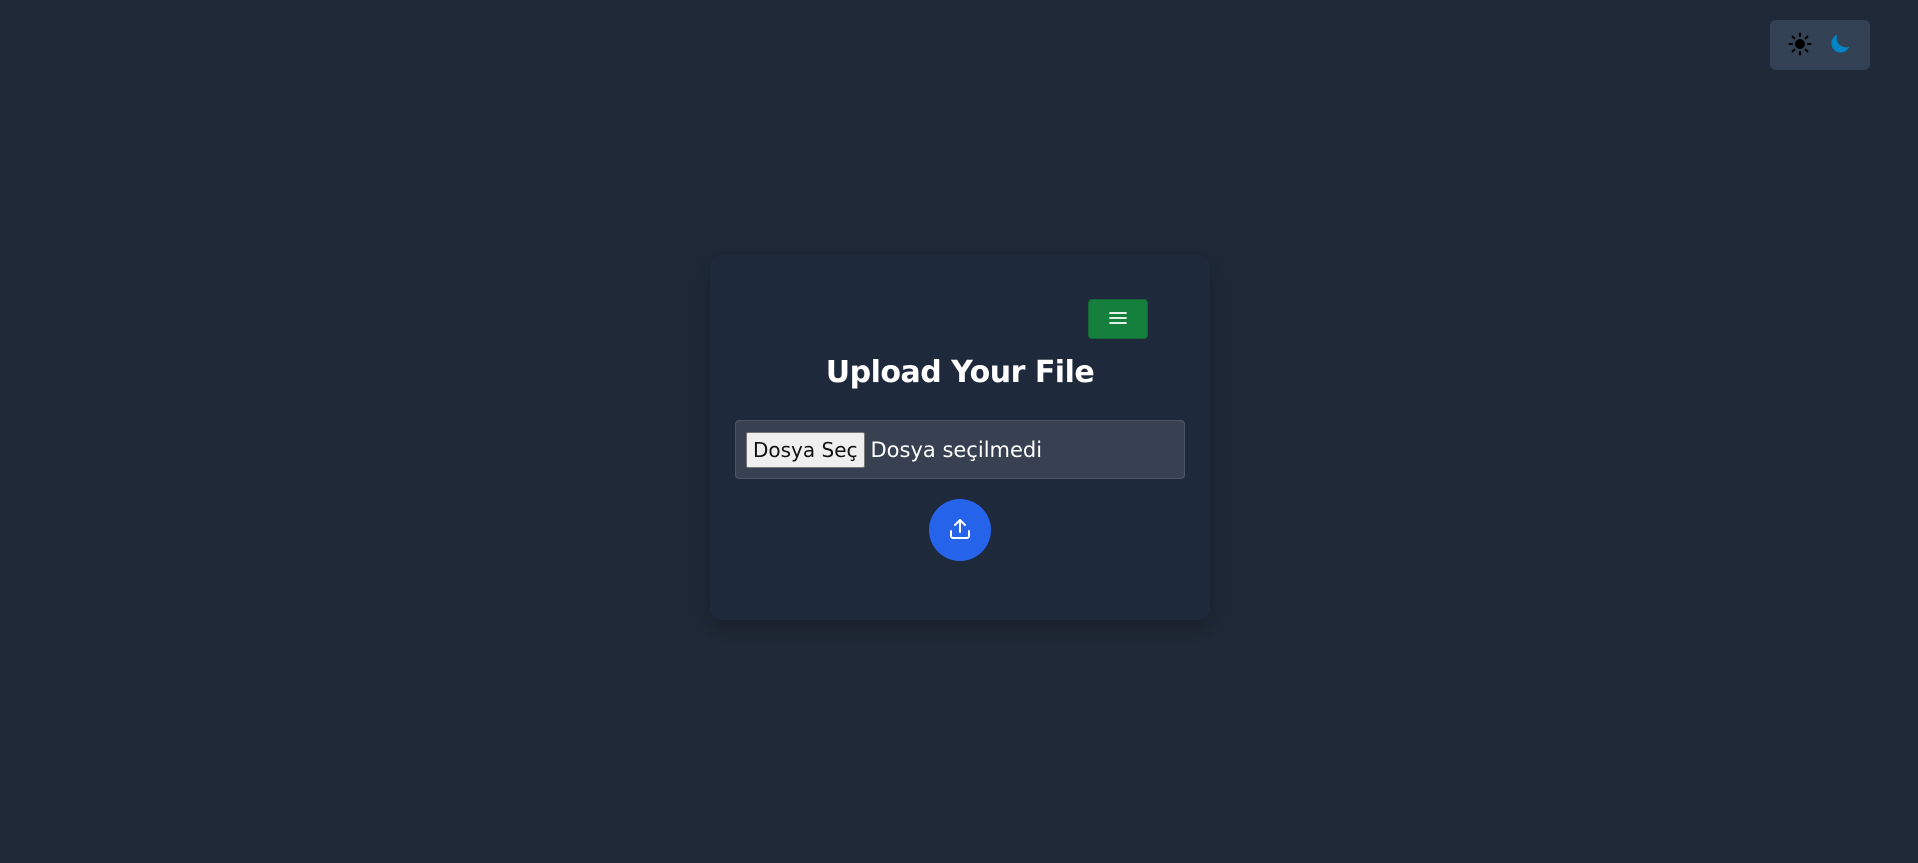 Image resolution: width=1918 pixels, height=863 pixels. Describe the element at coordinates (1820, 45) in the screenshot. I see `theme-toggle` at that location.